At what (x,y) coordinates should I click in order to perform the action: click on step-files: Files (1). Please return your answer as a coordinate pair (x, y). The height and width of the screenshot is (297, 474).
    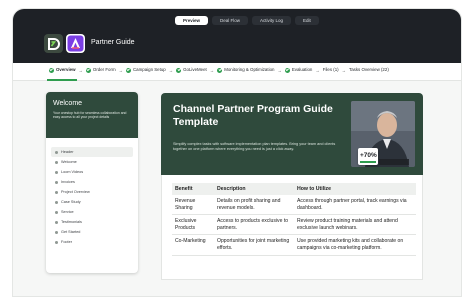
    Looking at the image, I should click on (331, 70).